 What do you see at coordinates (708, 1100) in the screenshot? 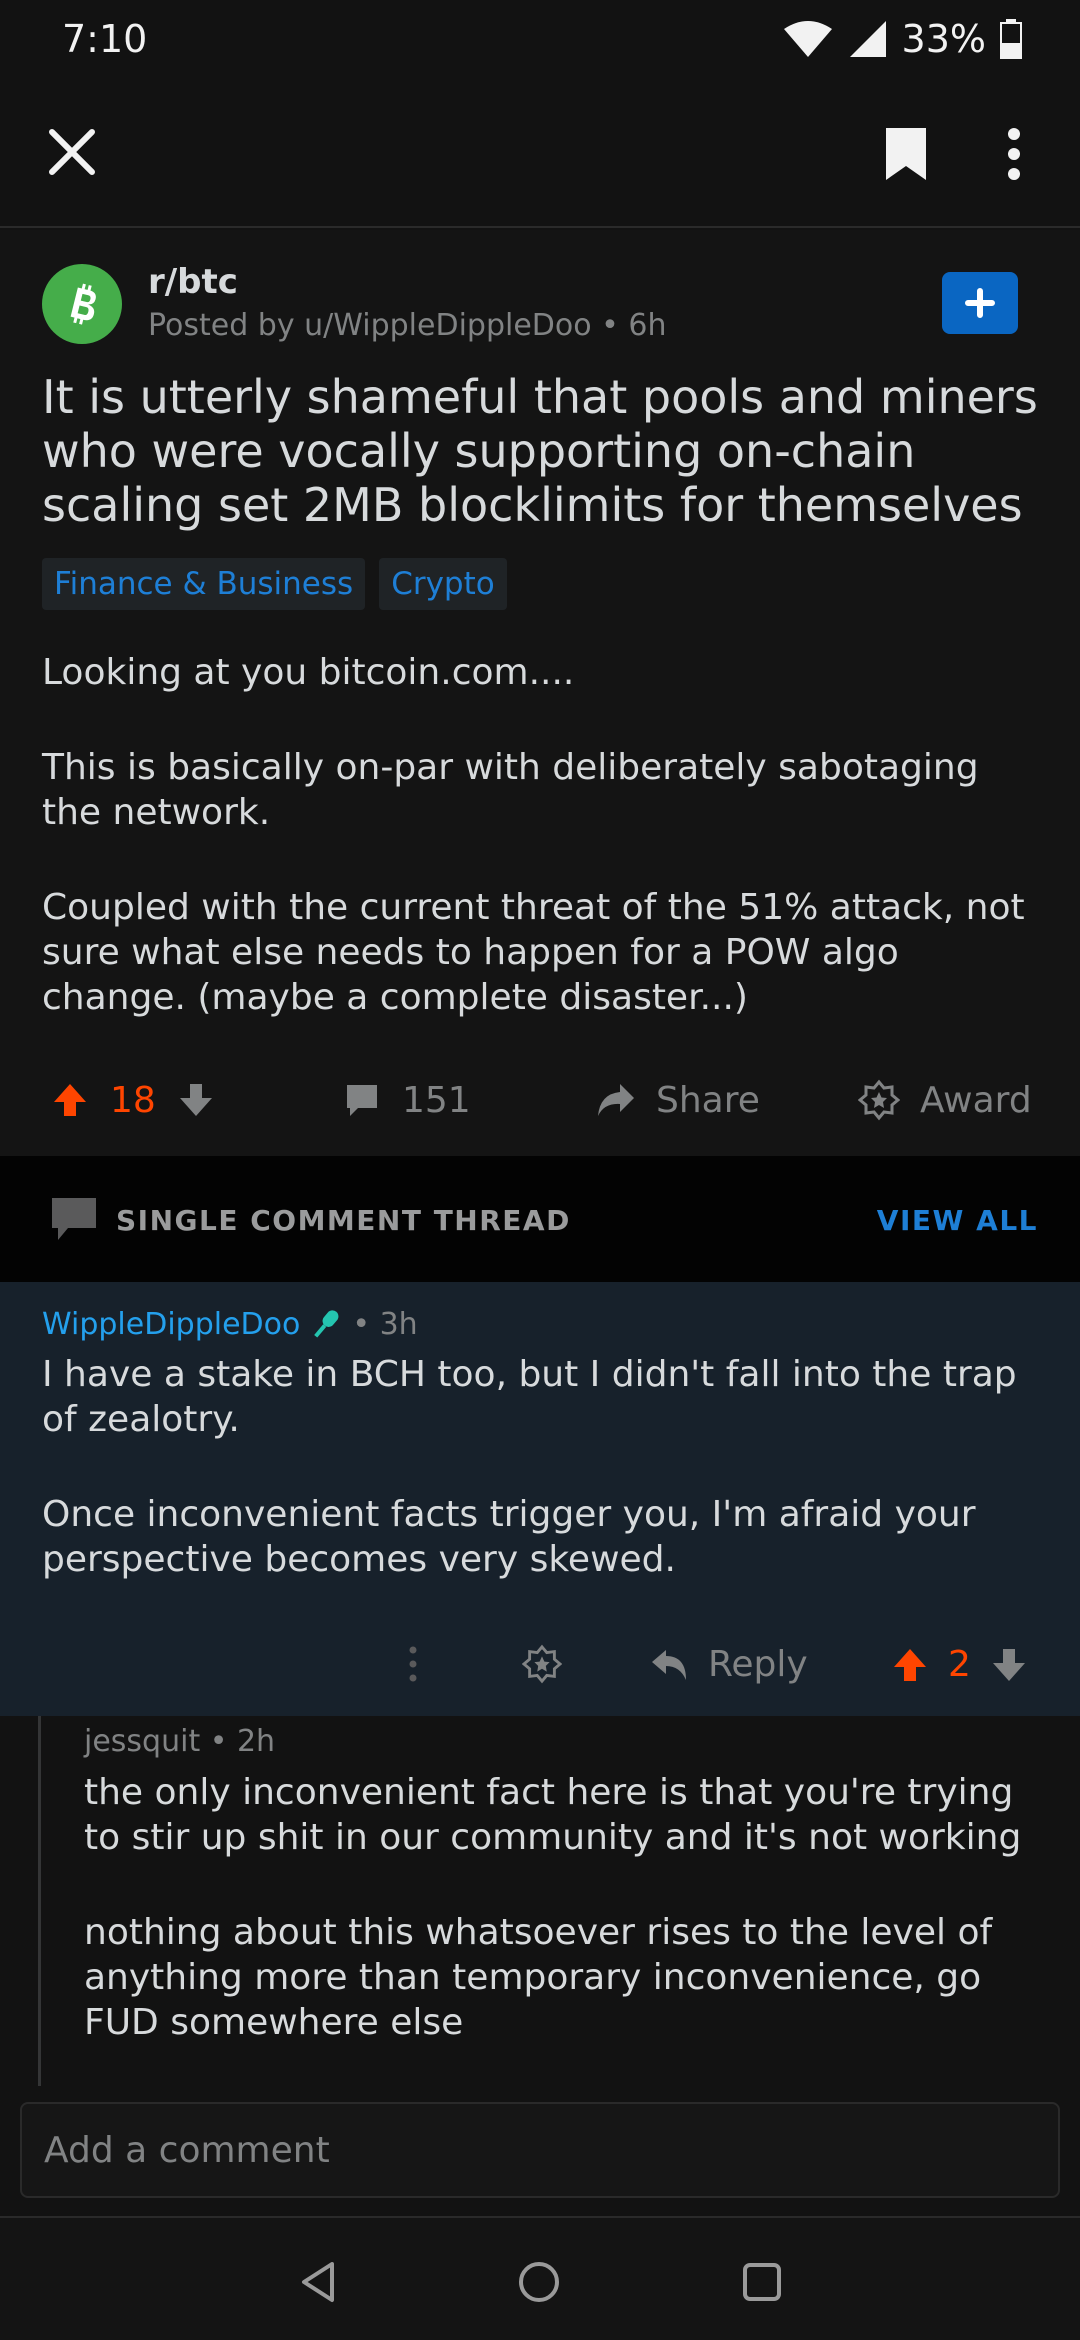
I see `share-label: Share` at bounding box center [708, 1100].